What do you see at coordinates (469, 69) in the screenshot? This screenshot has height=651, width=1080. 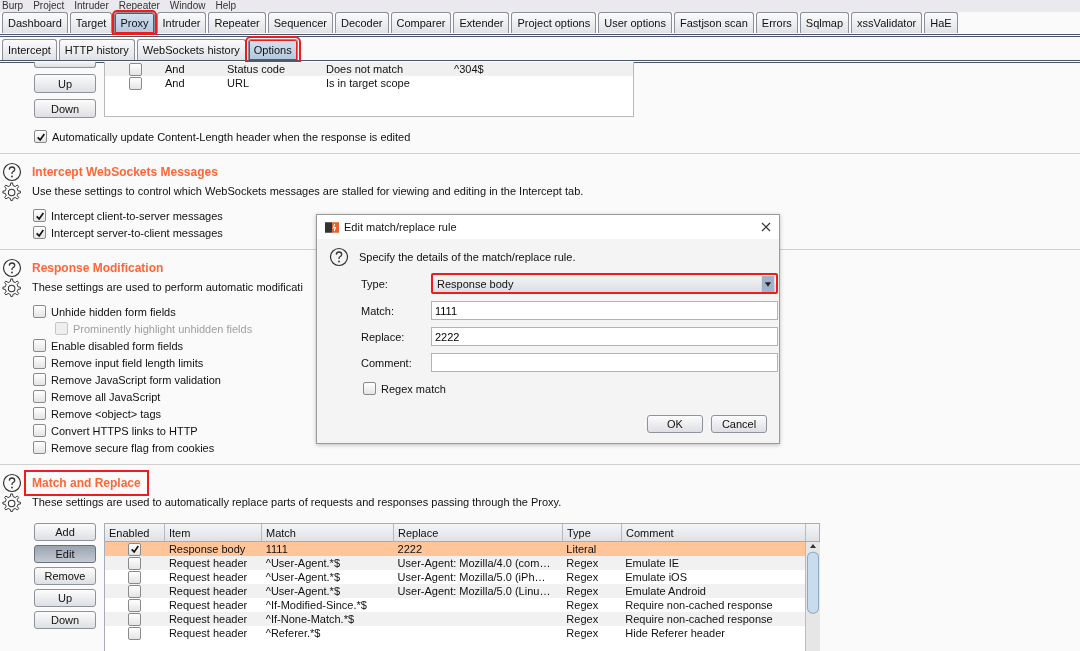 I see `table-cell-text: ^304$` at bounding box center [469, 69].